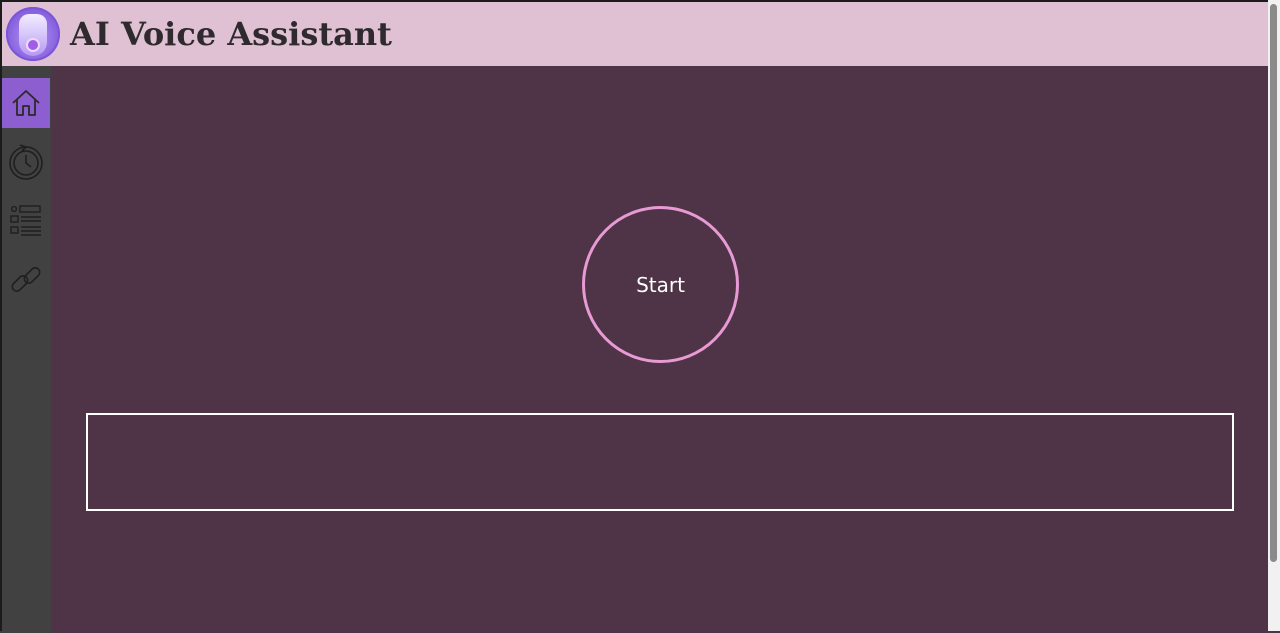  What do you see at coordinates (1273, 283) in the screenshot?
I see `scrollbar-thumb` at bounding box center [1273, 283].